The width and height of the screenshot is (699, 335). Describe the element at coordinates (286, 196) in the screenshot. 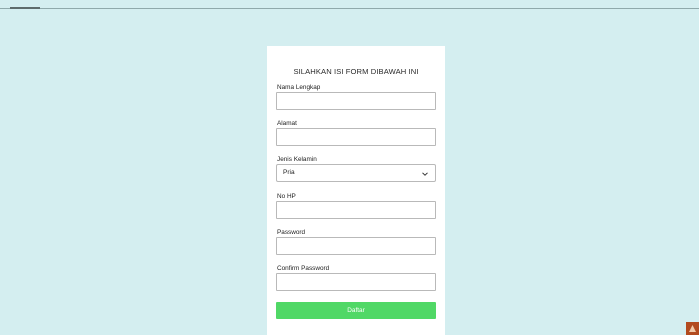

I see `field-label-no-hp: No HP` at that location.